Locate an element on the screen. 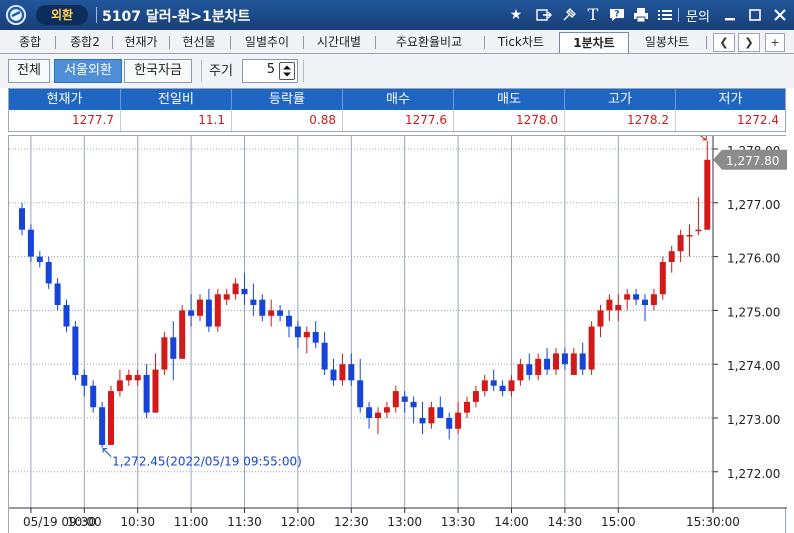 The image size is (794, 533). market-seoul-fx-button: 서울외환 is located at coordinates (88, 71).